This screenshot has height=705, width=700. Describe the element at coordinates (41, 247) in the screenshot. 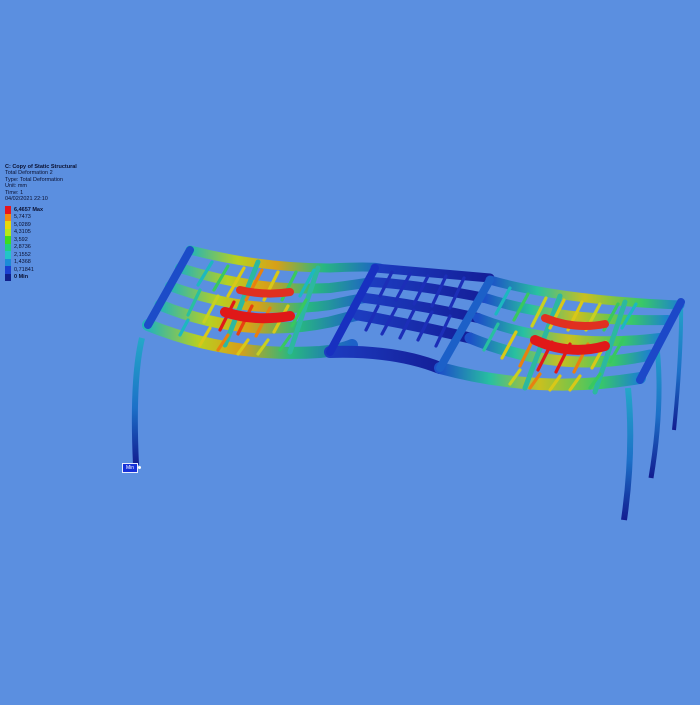

I see `scale-entry: 2,8736` at that location.